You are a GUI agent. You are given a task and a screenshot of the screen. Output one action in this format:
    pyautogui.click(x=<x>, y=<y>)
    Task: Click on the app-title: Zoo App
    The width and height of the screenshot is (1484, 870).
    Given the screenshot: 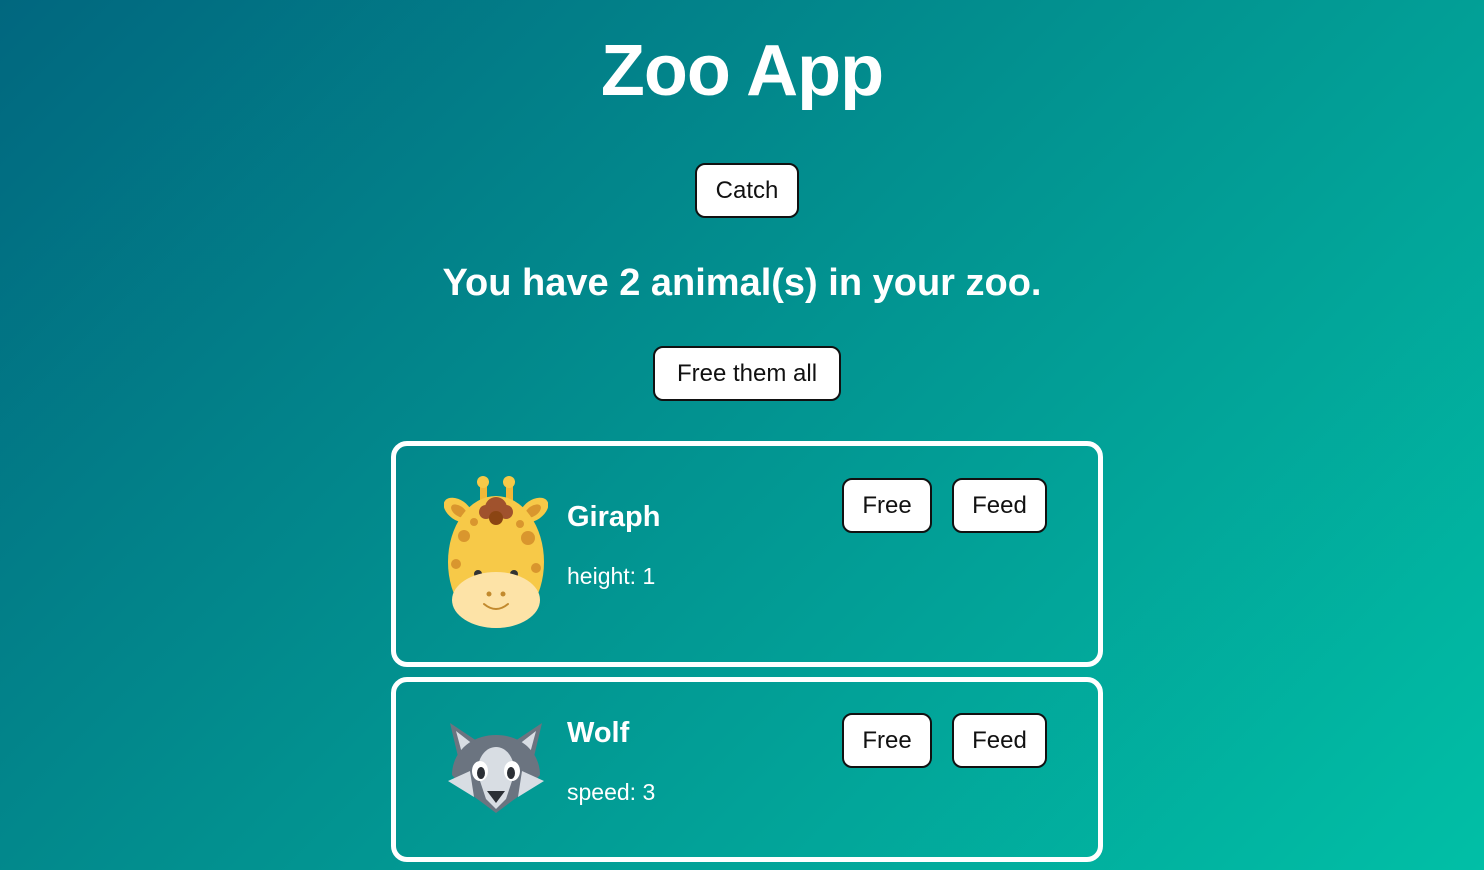 What is the action you would take?
    pyautogui.click(x=742, y=71)
    